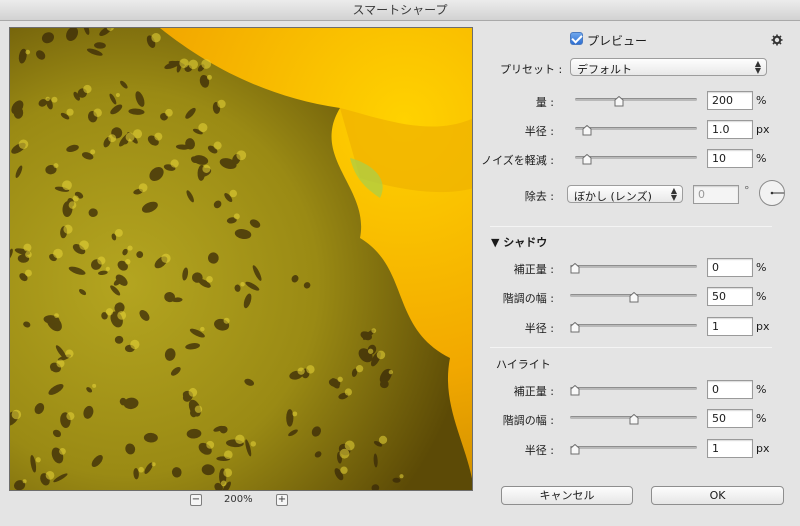 The height and width of the screenshot is (526, 800). Describe the element at coordinates (633, 448) in the screenshot. I see `highlight-radius-slider` at that location.